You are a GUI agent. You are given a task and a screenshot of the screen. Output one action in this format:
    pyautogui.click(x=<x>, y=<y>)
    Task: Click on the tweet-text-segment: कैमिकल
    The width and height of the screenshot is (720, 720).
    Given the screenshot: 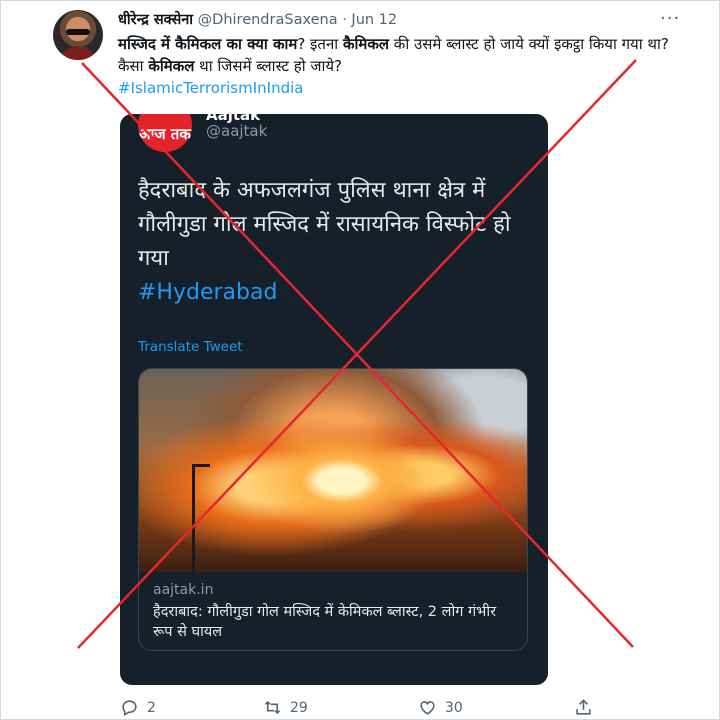 What is the action you would take?
    pyautogui.click(x=366, y=44)
    